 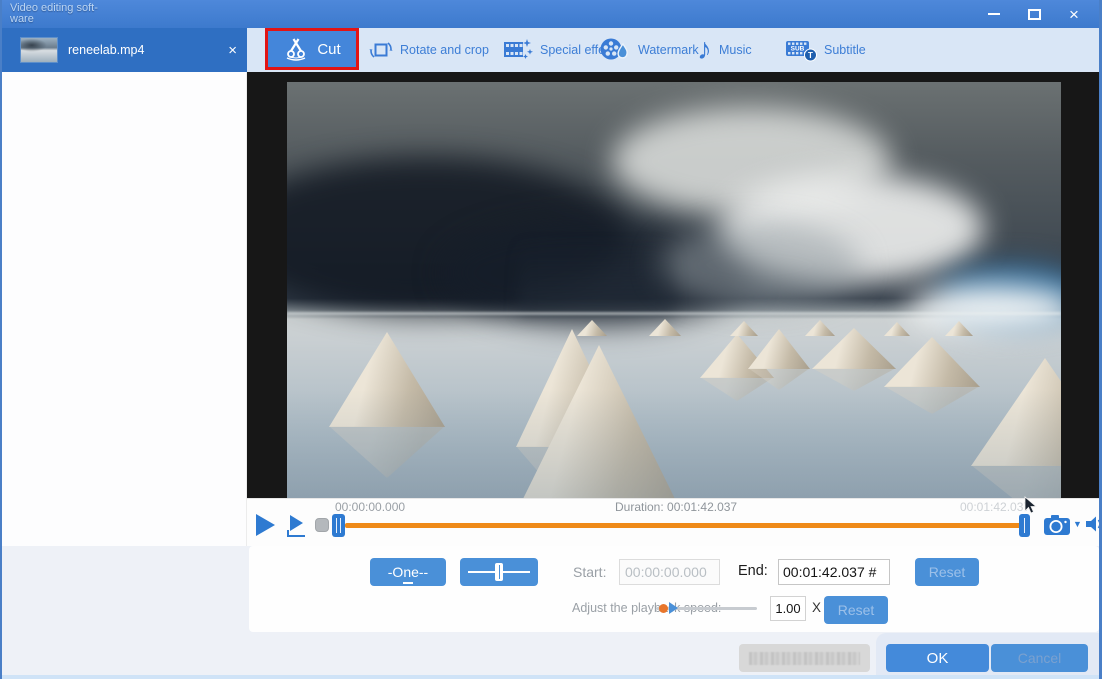 What do you see at coordinates (338, 525) in the screenshot?
I see `trim-start-handle` at bounding box center [338, 525].